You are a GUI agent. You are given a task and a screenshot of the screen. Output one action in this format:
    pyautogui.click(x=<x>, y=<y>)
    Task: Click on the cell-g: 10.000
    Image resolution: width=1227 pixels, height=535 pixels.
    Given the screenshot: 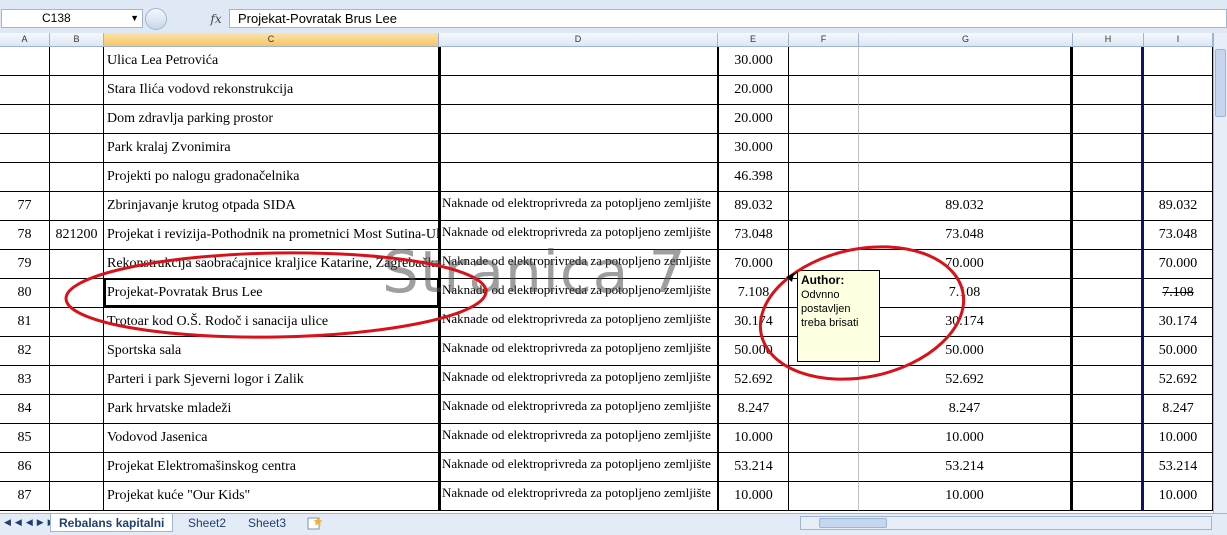 What is the action you would take?
    pyautogui.click(x=966, y=496)
    